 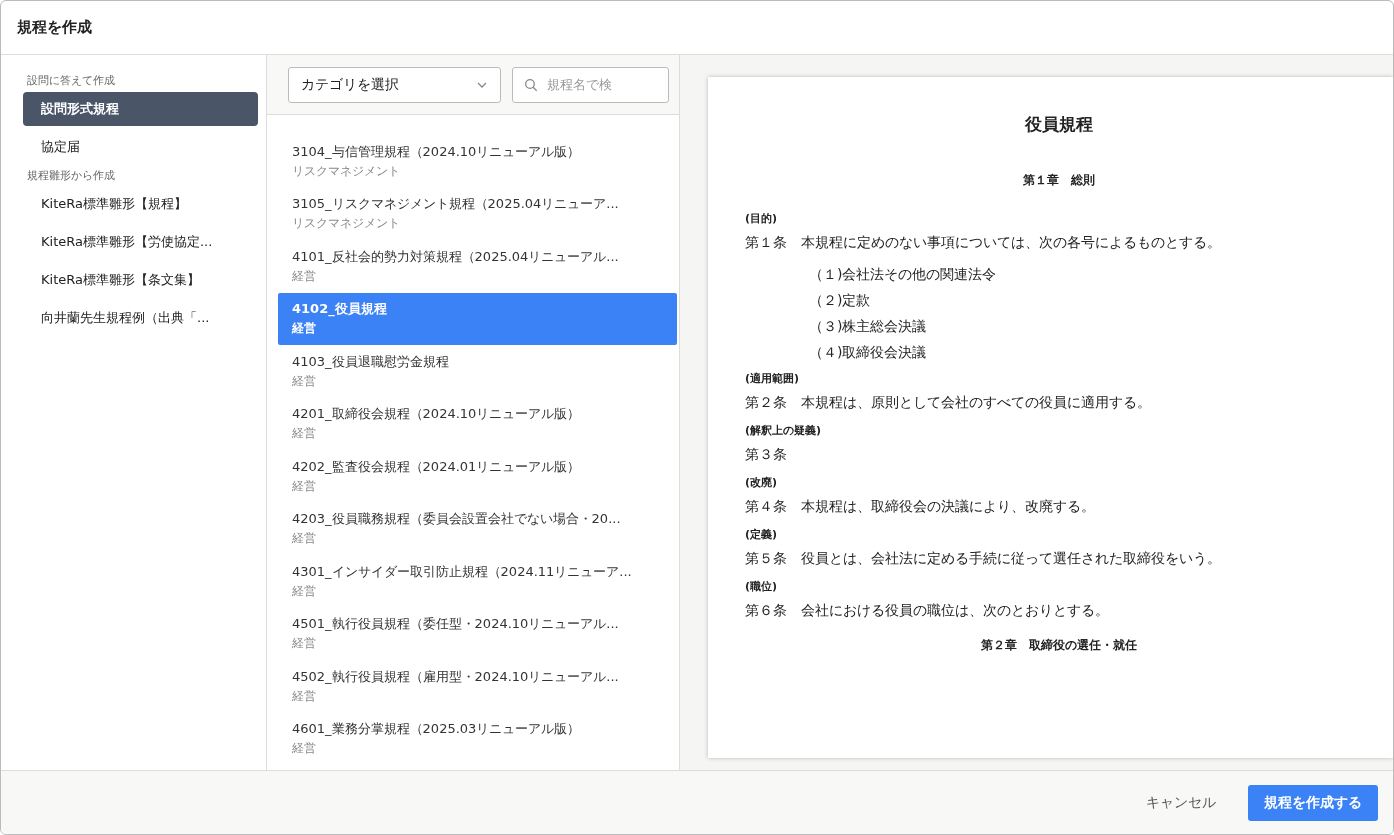 I want to click on template-name: 4202_監査役会規程（2024.01リニューアル版）, so click(x=437, y=466).